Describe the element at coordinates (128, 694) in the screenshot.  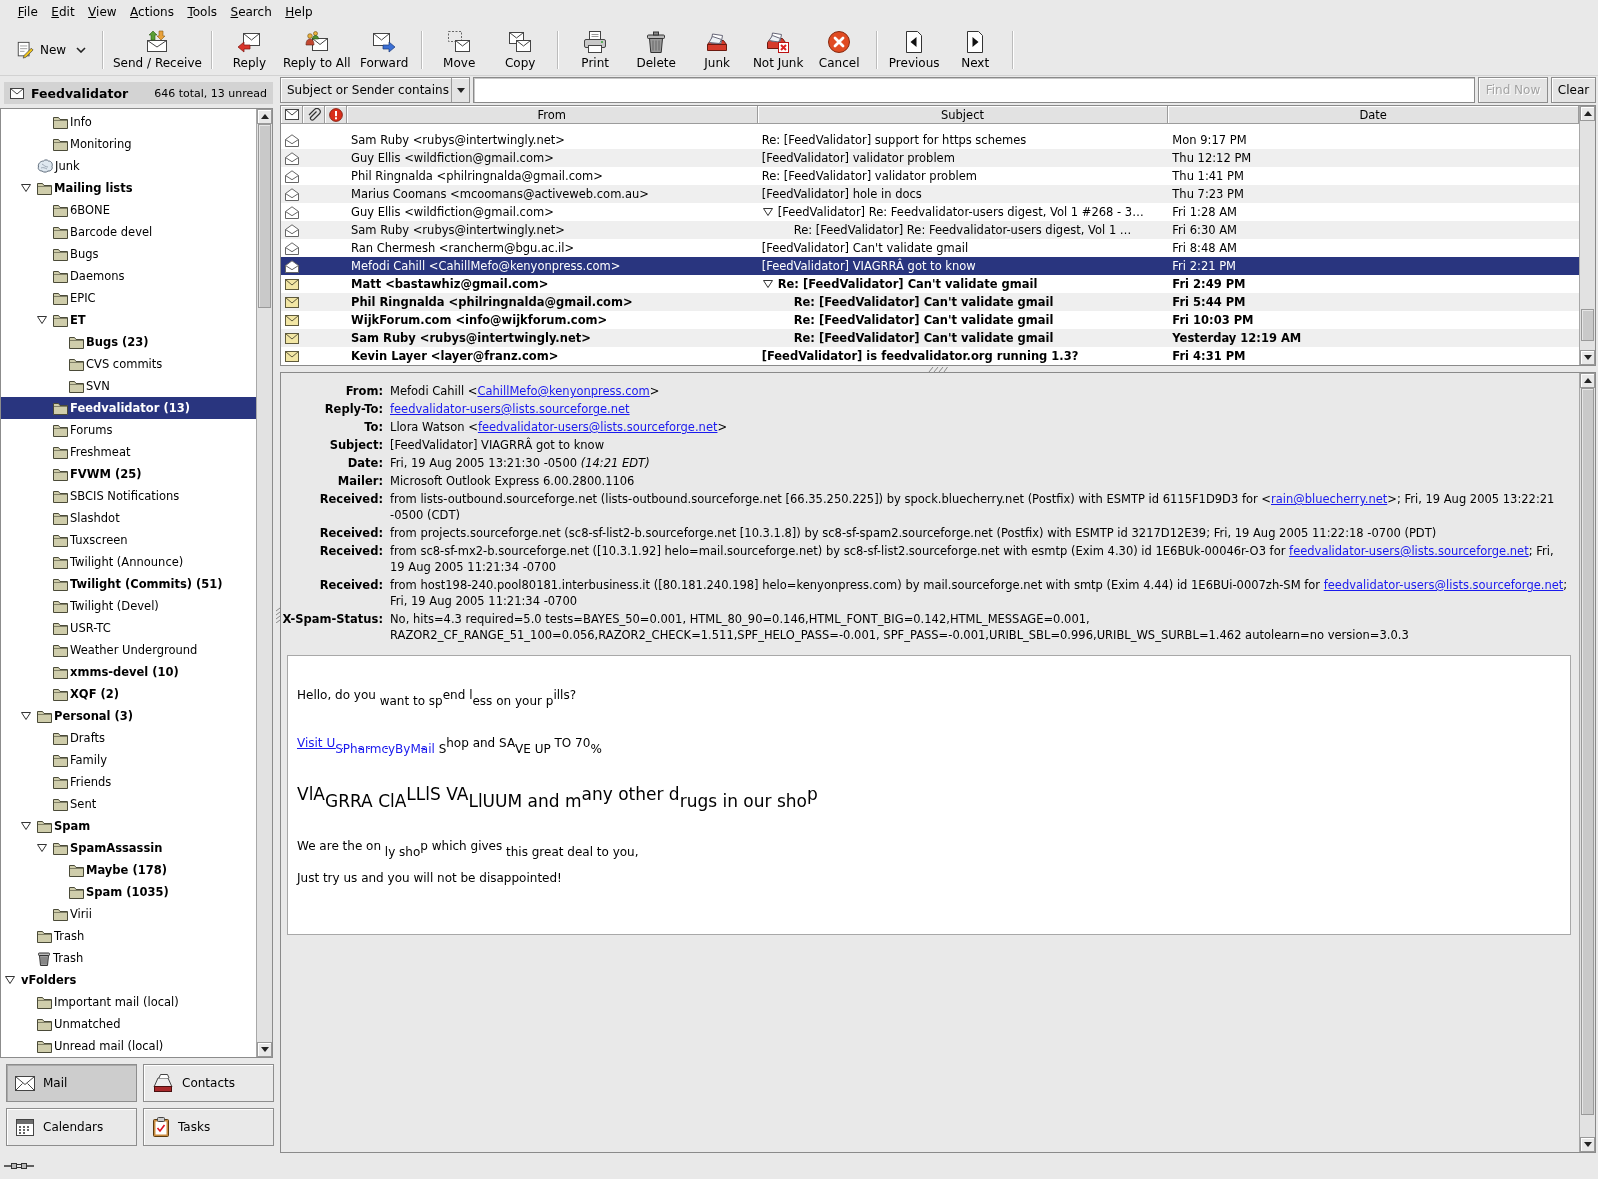
I see `folder-item: XQF (2)` at that location.